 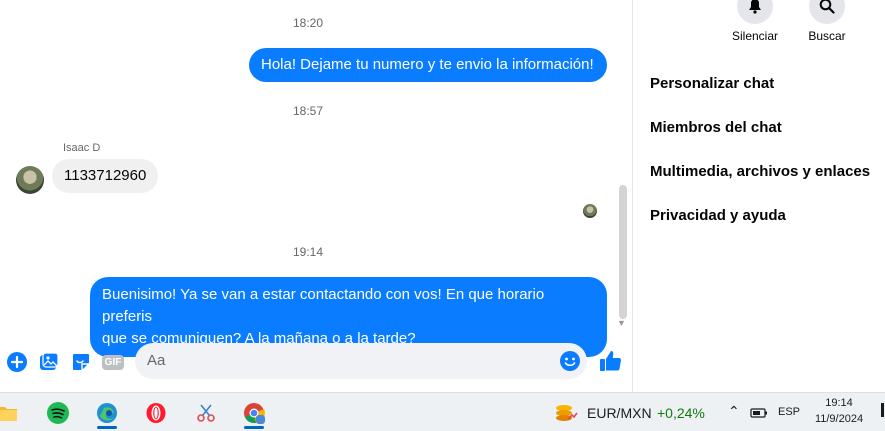 What do you see at coordinates (718, 215) in the screenshot?
I see `panel-item-privacy-help: Privacidad y ayuda` at bounding box center [718, 215].